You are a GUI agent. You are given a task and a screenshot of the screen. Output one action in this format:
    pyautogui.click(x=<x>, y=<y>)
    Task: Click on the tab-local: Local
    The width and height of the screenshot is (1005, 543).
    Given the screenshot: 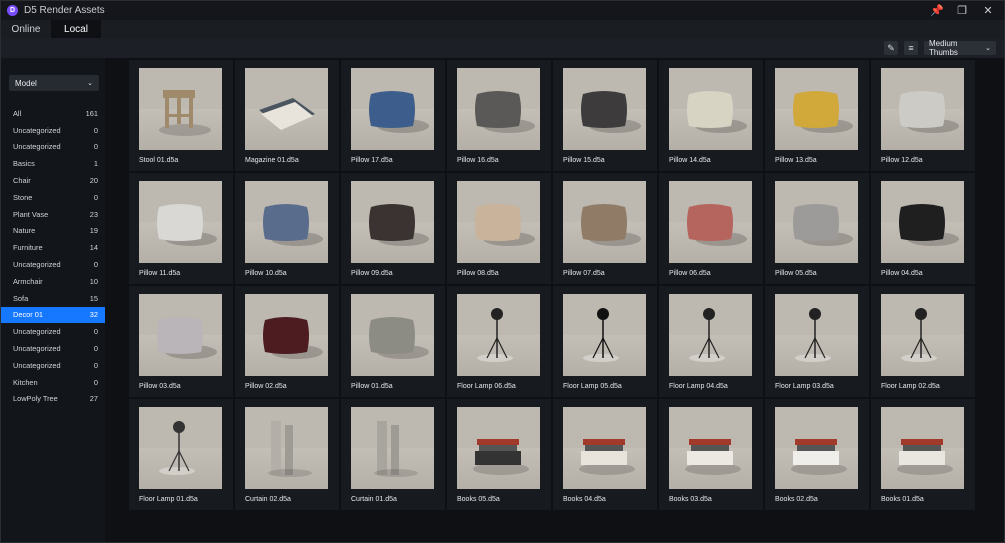 What is the action you would take?
    pyautogui.click(x=76, y=29)
    